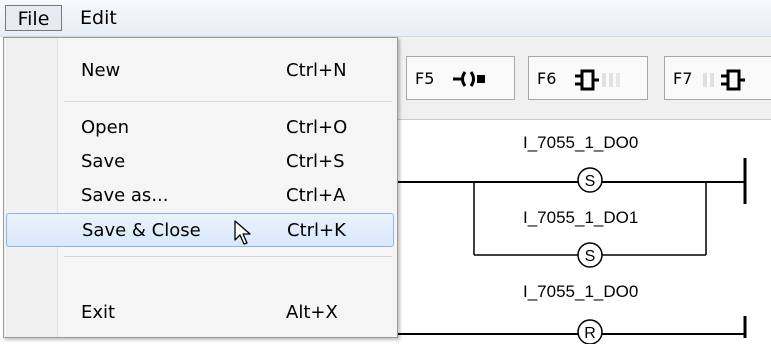 Image resolution: width=771 pixels, height=344 pixels. I want to click on menu-item-shortcut: Ctrl+K, so click(316, 230).